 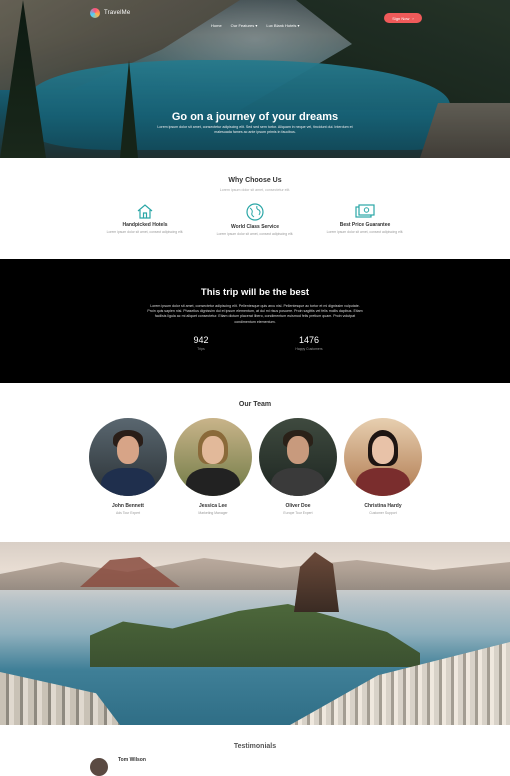 I want to click on sign-now-label: Sign Now, so click(x=401, y=18).